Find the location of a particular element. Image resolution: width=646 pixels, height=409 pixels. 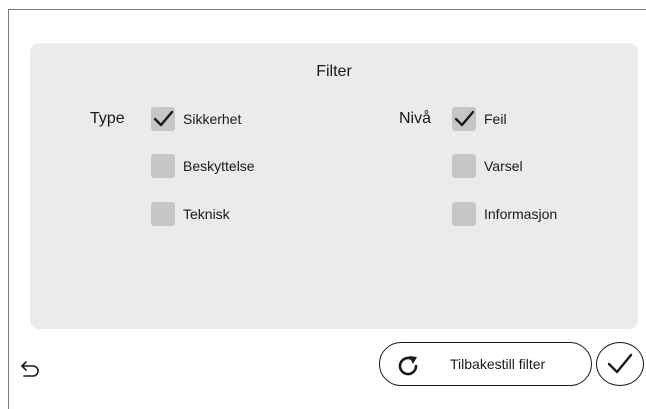

level-option-informasjon: Informasjon is located at coordinates (504, 214).